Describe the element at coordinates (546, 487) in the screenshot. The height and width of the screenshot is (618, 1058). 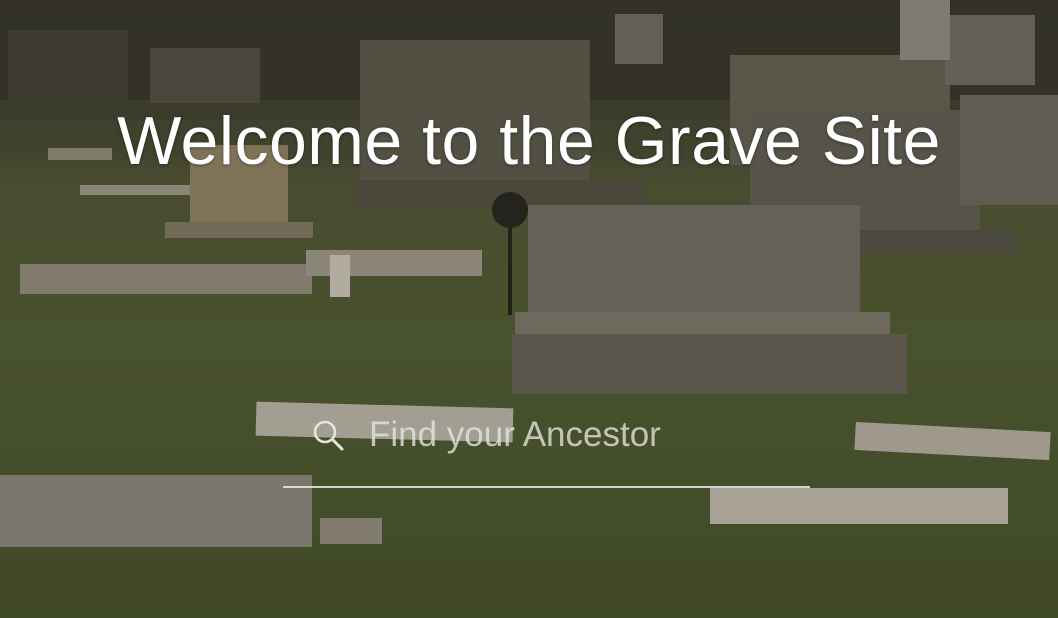
I see `search-underline` at that location.